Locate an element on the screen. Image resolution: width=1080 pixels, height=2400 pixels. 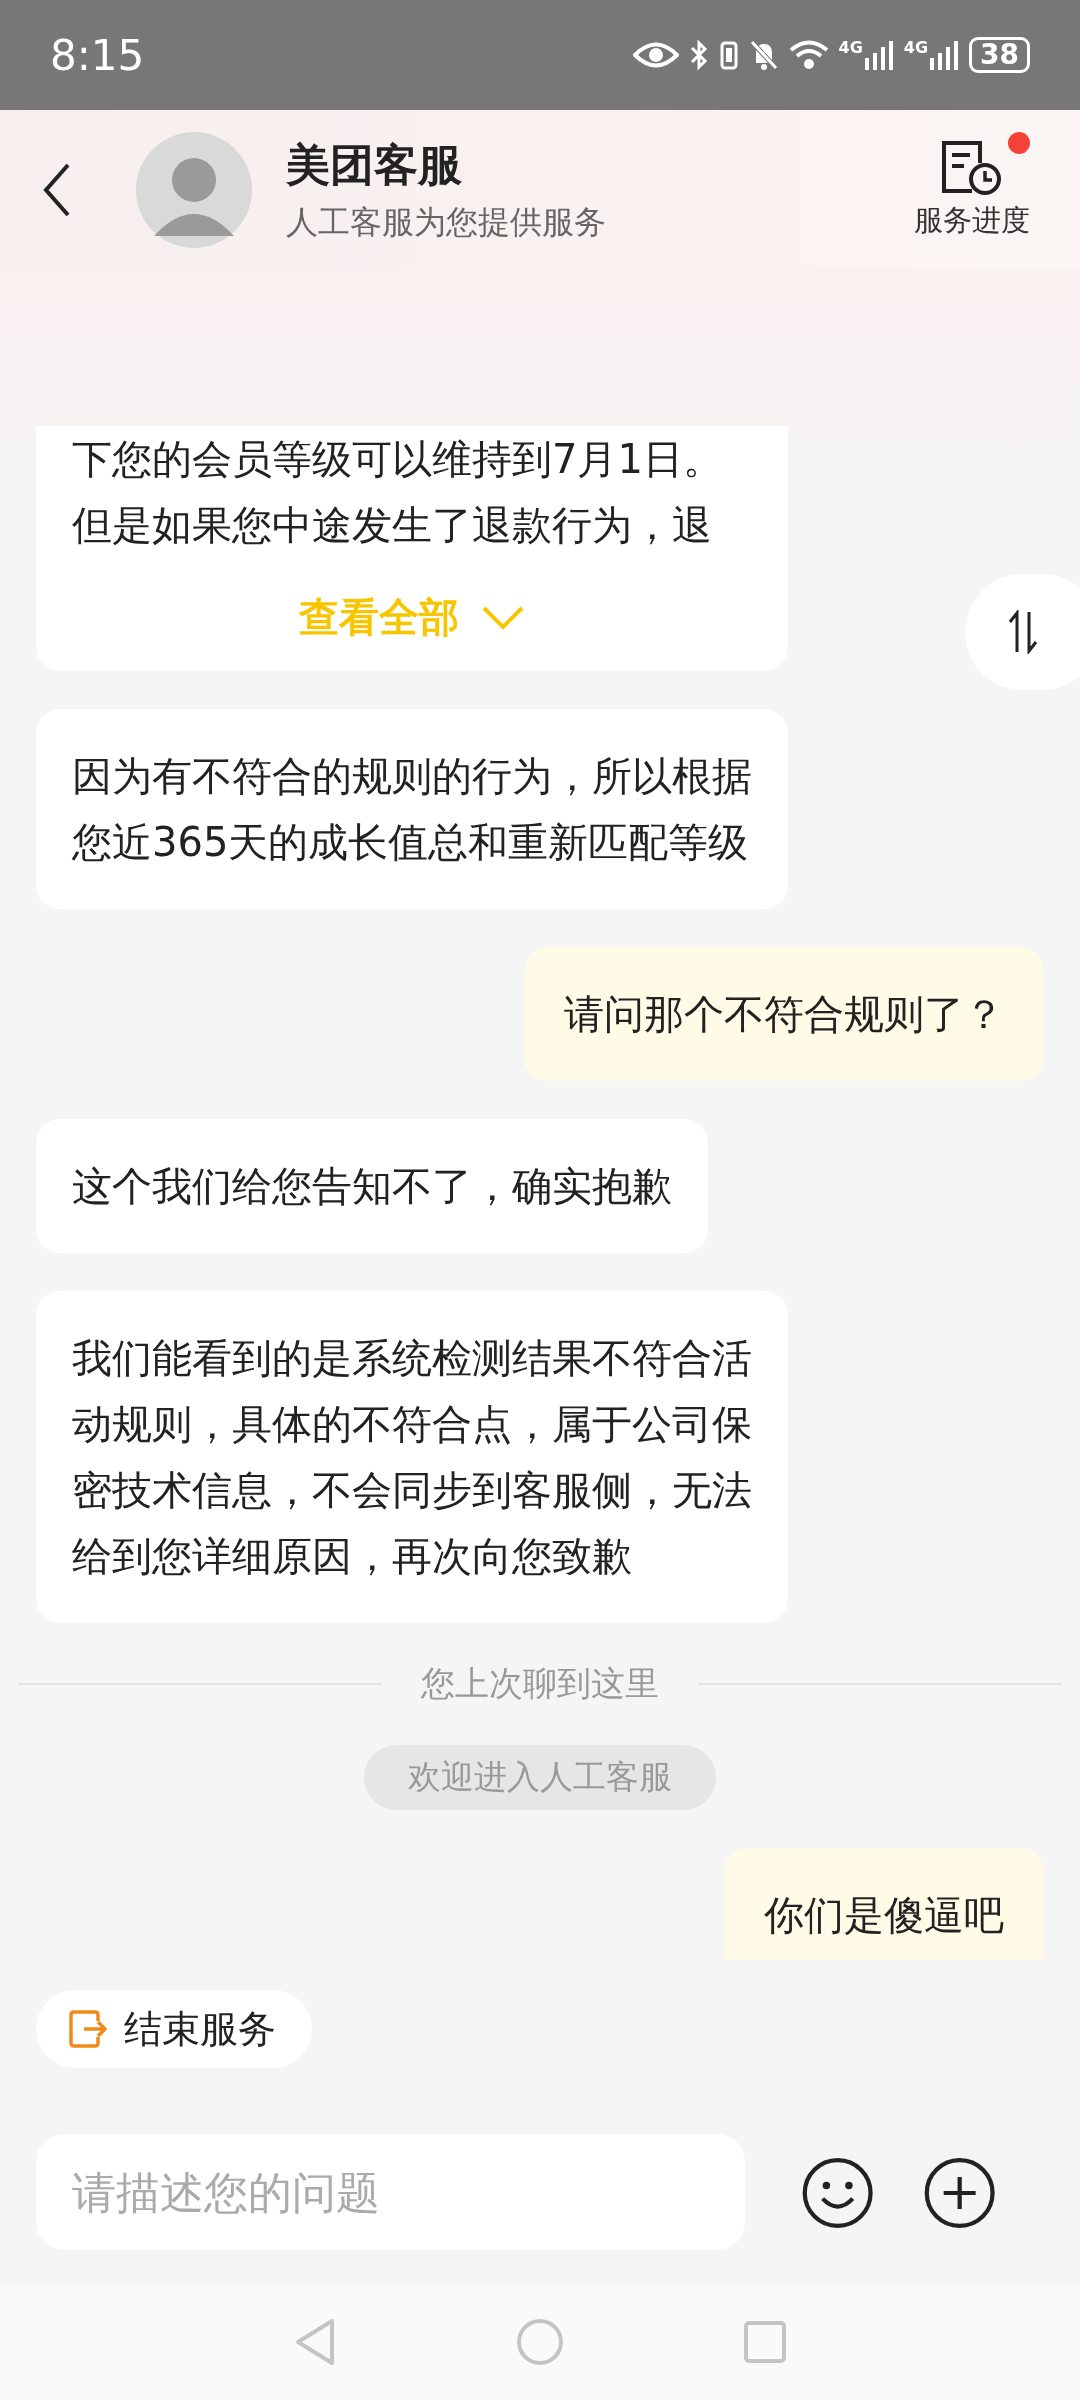
message-text: 下您的会员等级可以维持到7月1日。 is located at coordinates (398, 459).